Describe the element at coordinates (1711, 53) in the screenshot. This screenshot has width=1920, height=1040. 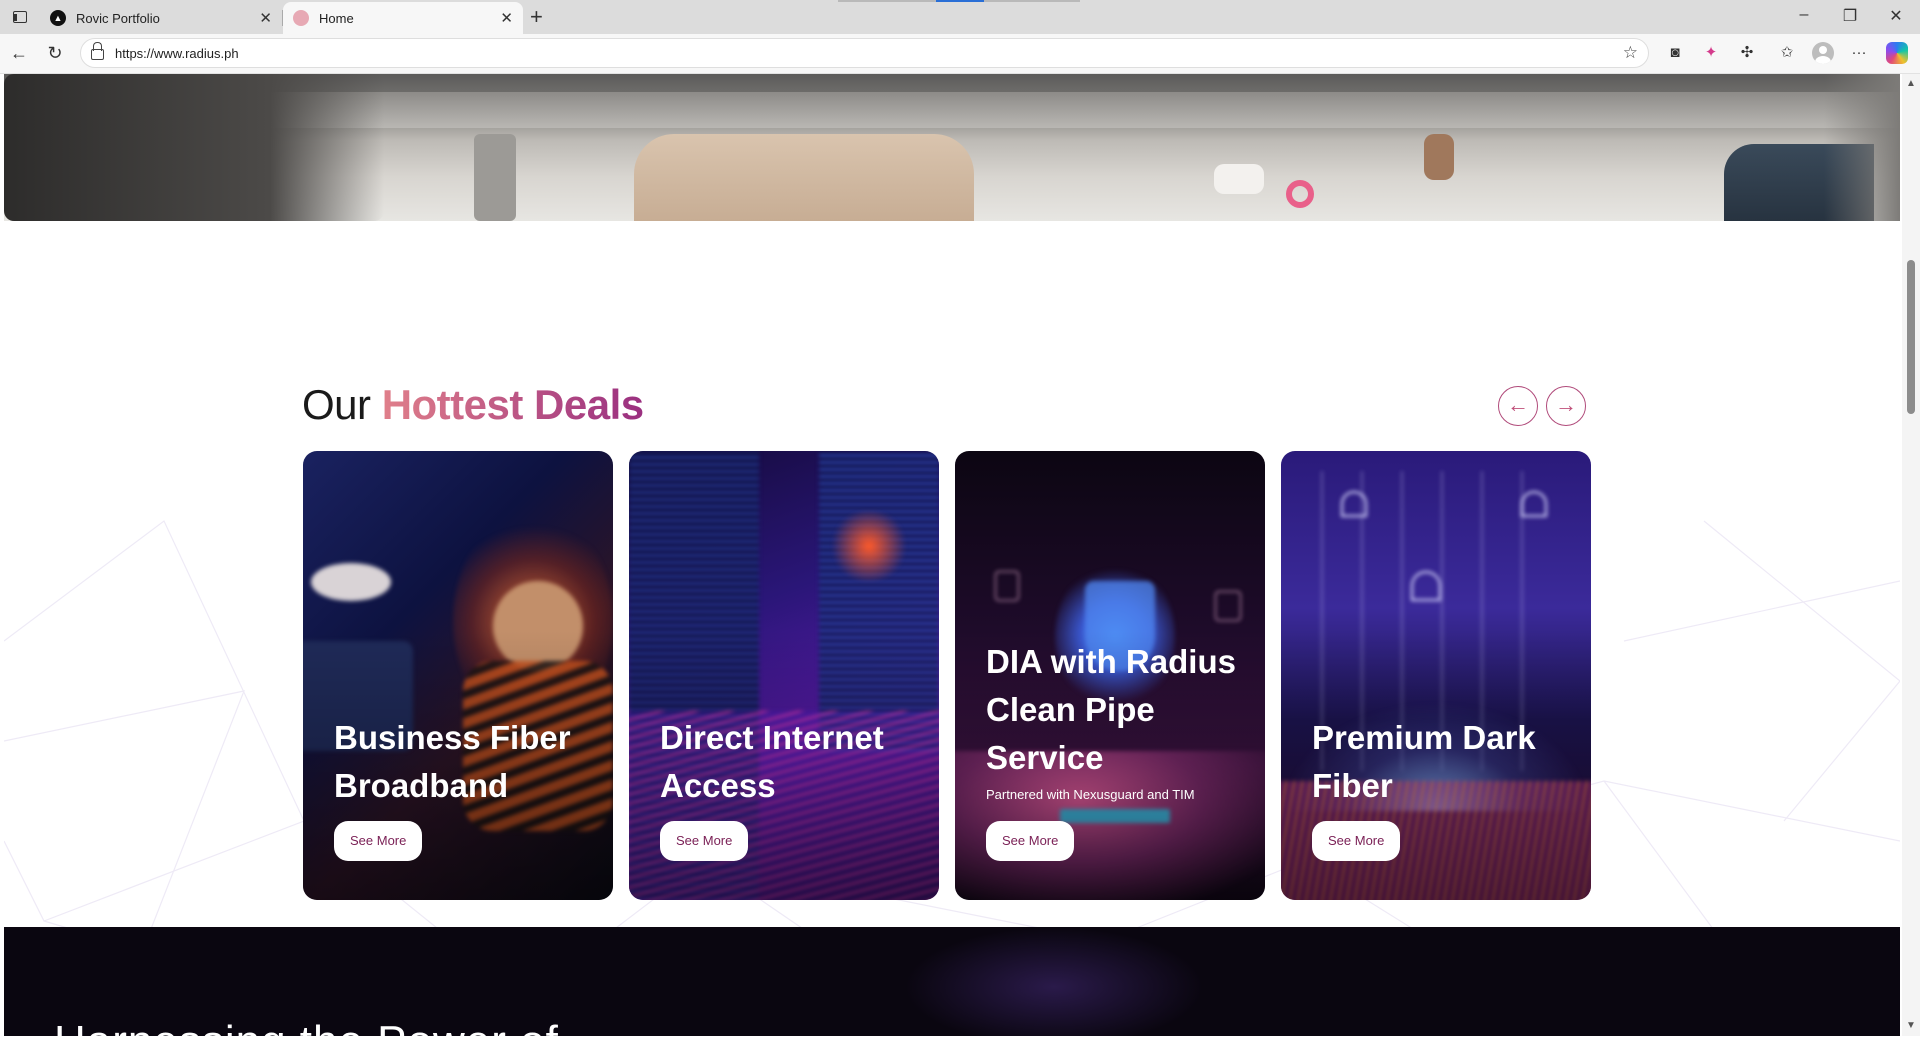
I see `color-extension-icon: ✦` at that location.